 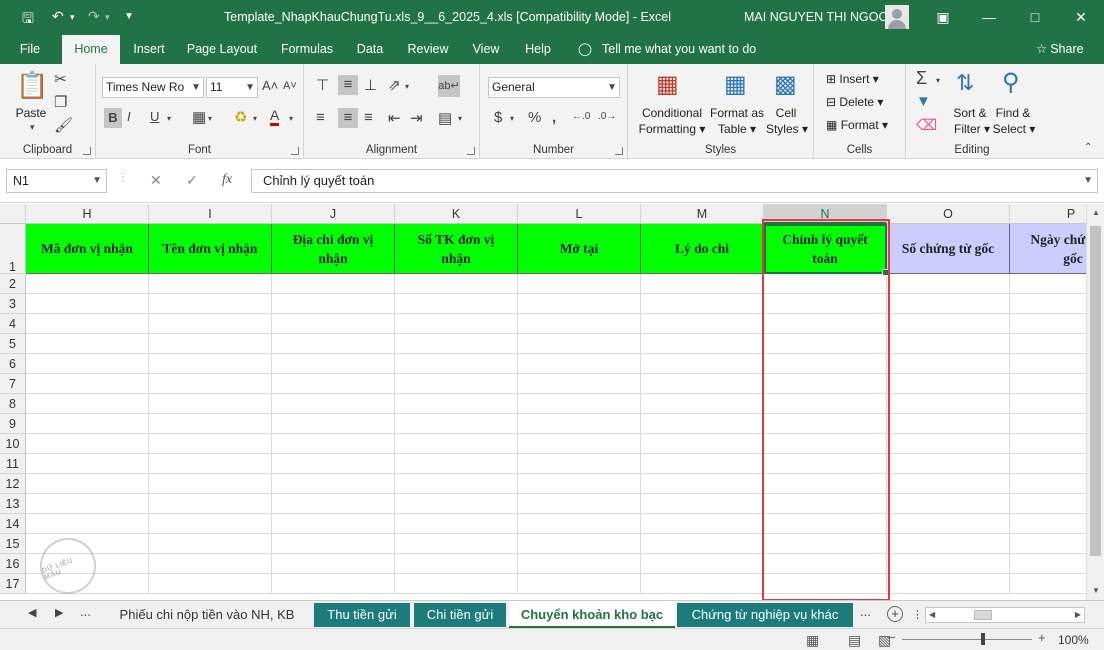 What do you see at coordinates (370, 49) in the screenshot?
I see `tab-data: Data` at bounding box center [370, 49].